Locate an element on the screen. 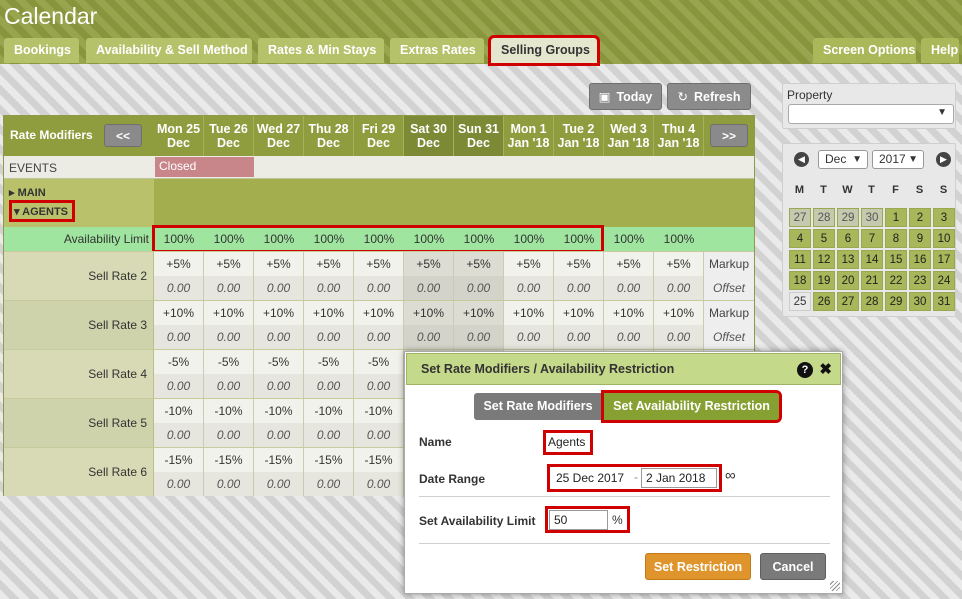 Image resolution: width=962 pixels, height=599 pixels. tab-set-availability-restriction: Set Availability Restriction is located at coordinates (691, 406).